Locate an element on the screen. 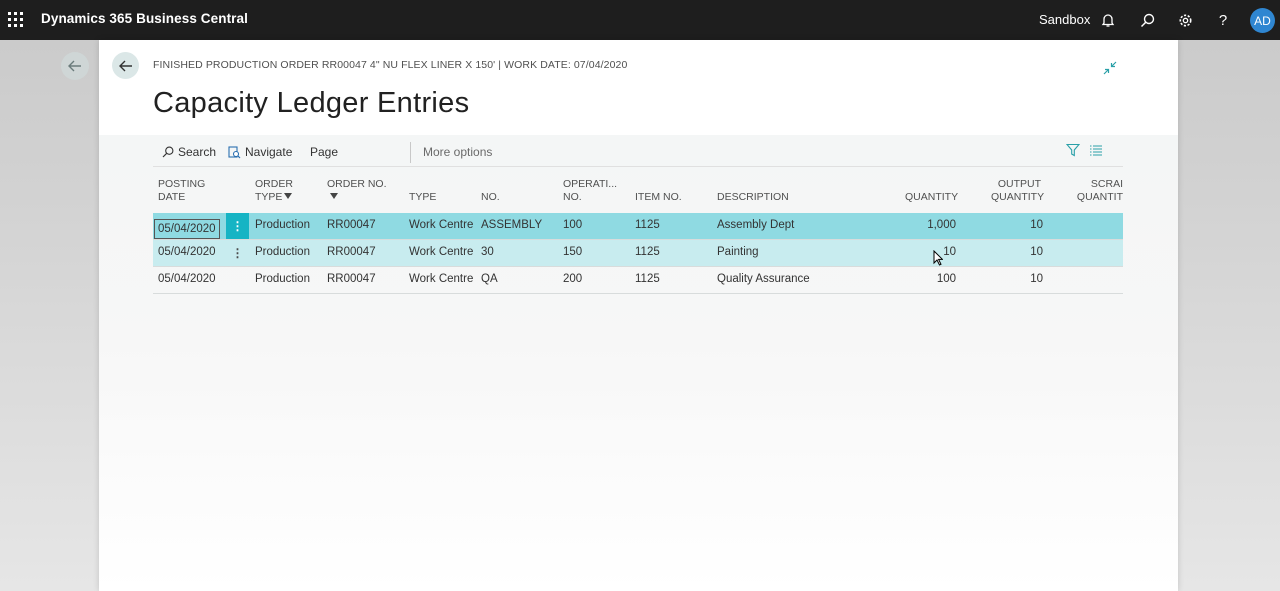 This screenshot has width=1280, height=591. page-action-label: Page is located at coordinates (324, 152).